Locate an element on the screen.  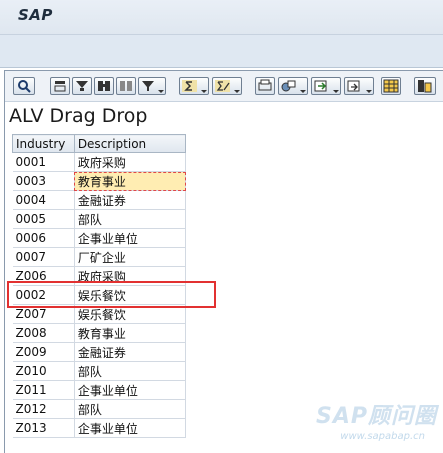
export-icon is located at coordinates (320, 86).